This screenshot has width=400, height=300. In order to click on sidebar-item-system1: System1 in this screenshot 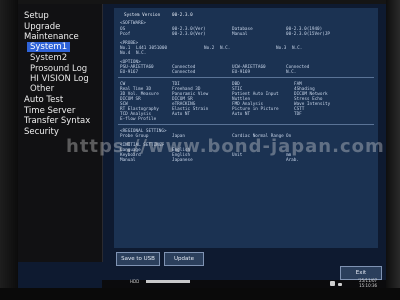, I will do `click(49, 47)`.